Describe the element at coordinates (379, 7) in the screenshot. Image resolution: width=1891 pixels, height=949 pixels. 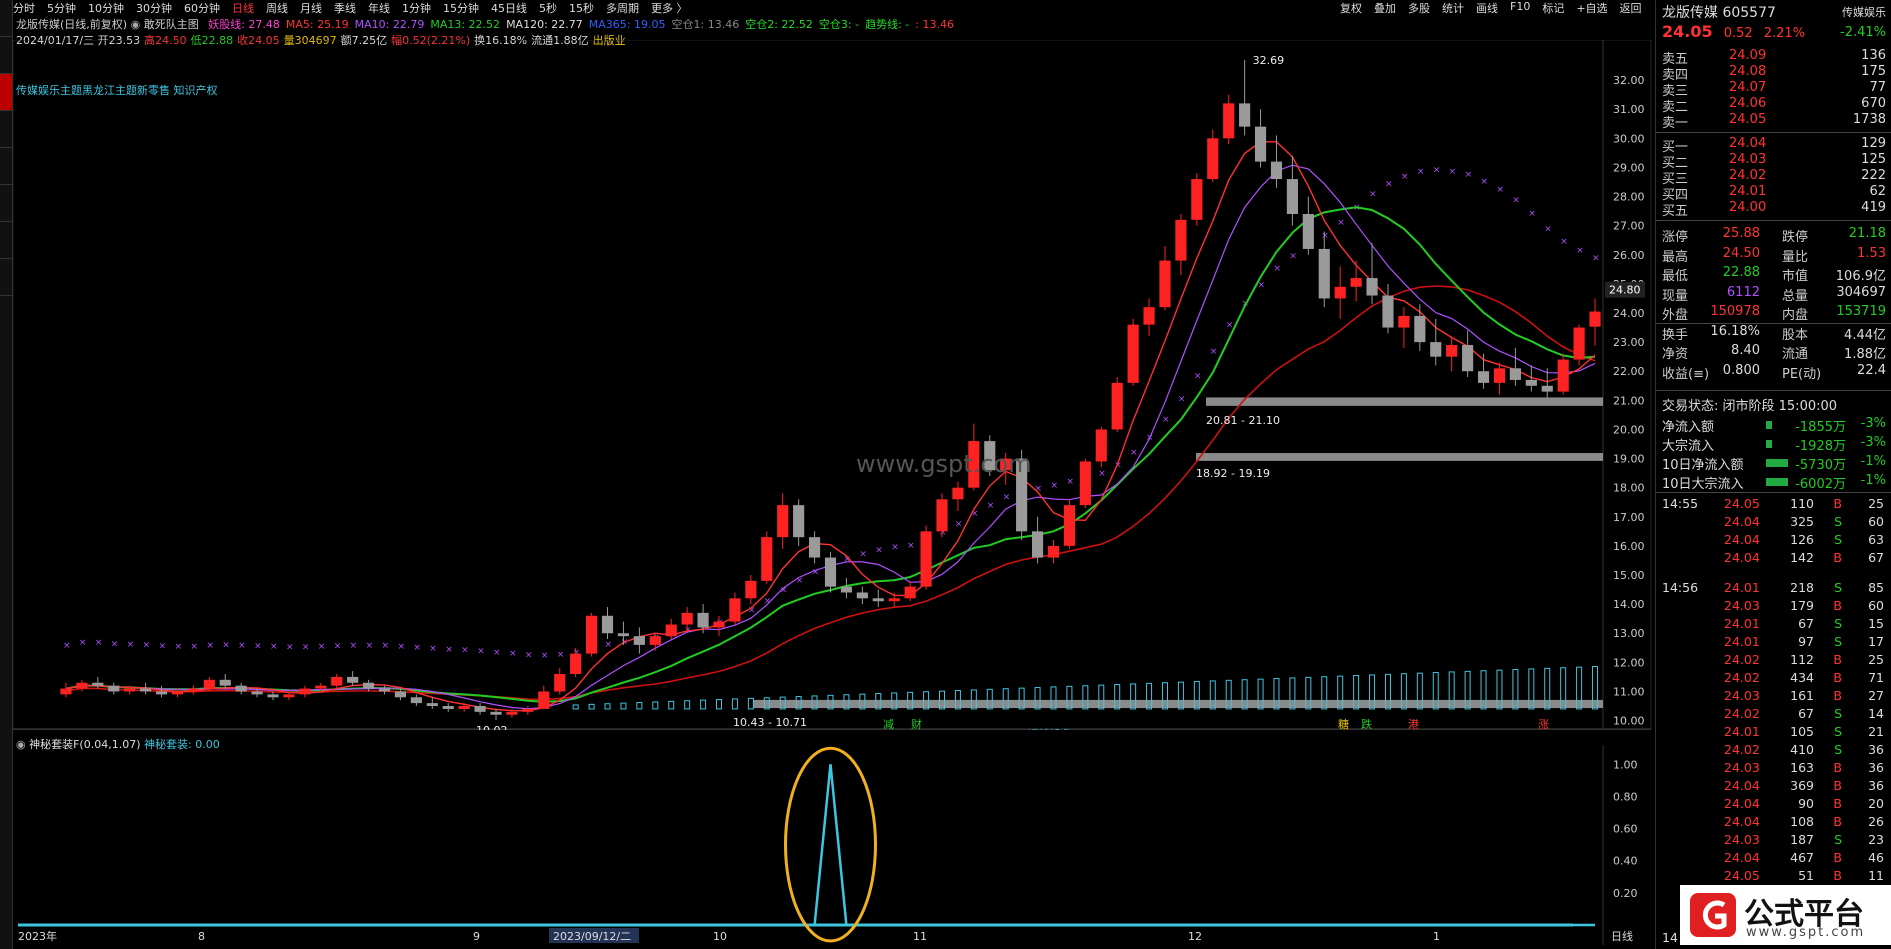
I see `period-tab-9: 年线` at that location.